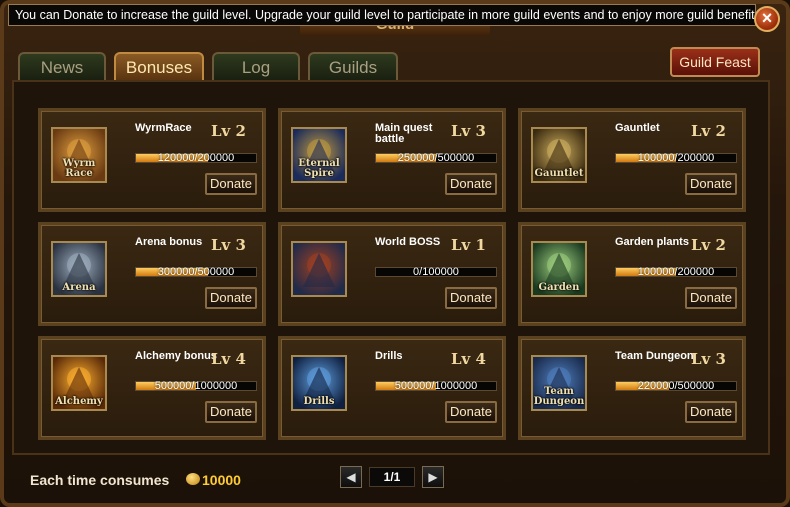 The image size is (790, 507). What do you see at coordinates (351, 477) in the screenshot?
I see `prev-page-button: ◀` at bounding box center [351, 477].